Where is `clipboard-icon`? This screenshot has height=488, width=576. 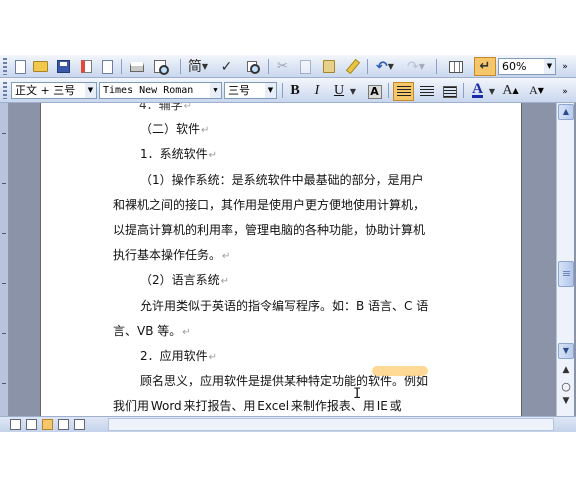
clipboard-icon is located at coordinates (328, 66).